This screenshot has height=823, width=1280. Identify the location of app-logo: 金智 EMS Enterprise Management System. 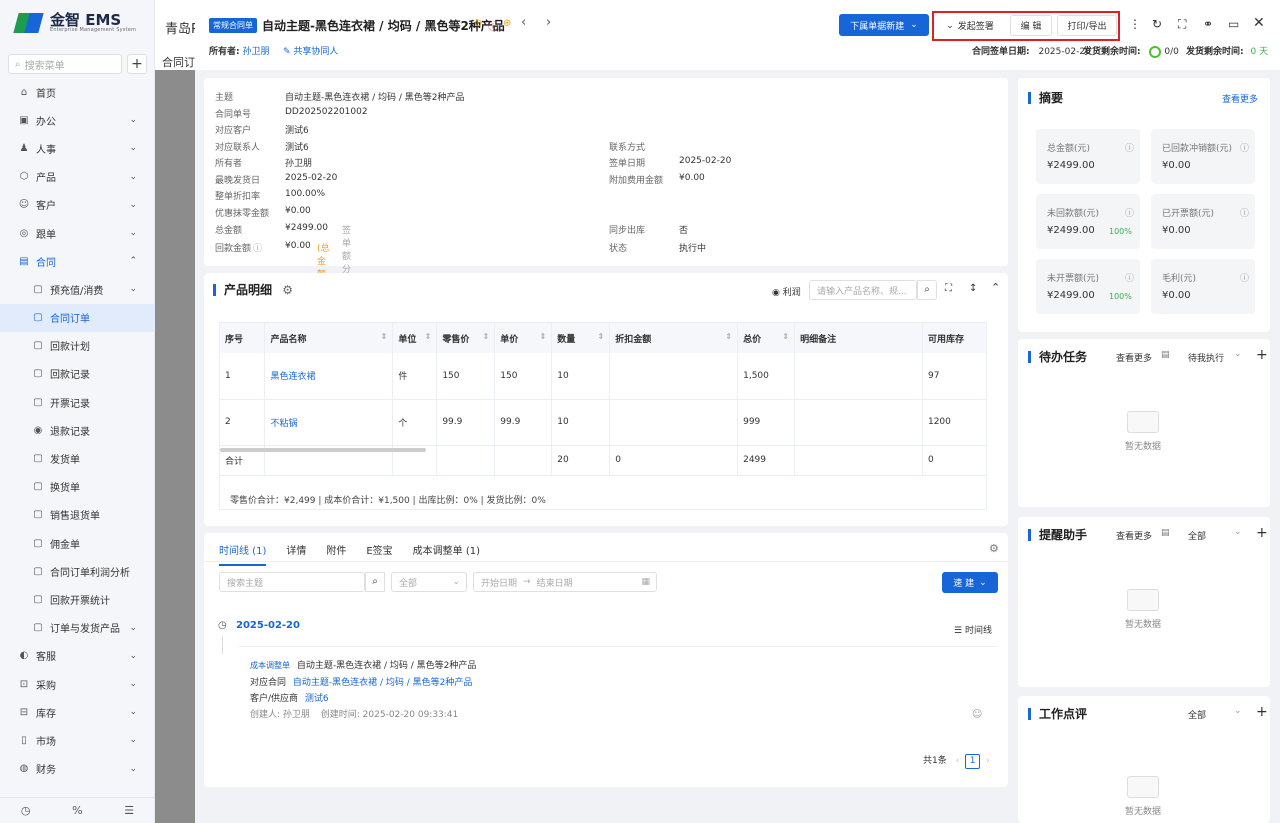
(74, 23).